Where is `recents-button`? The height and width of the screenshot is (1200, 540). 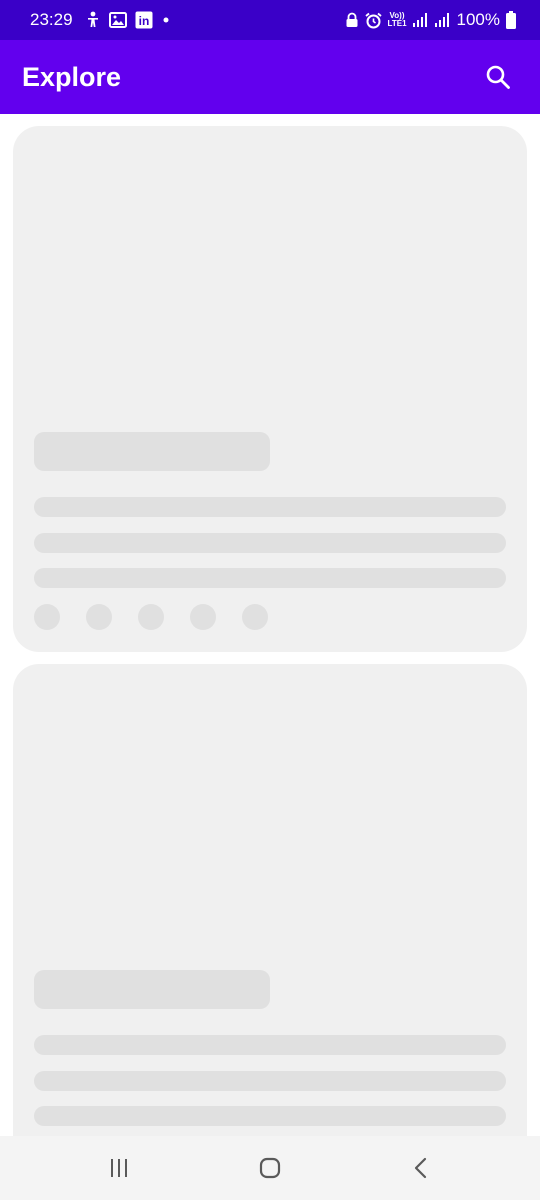 recents-button is located at coordinates (119, 1168).